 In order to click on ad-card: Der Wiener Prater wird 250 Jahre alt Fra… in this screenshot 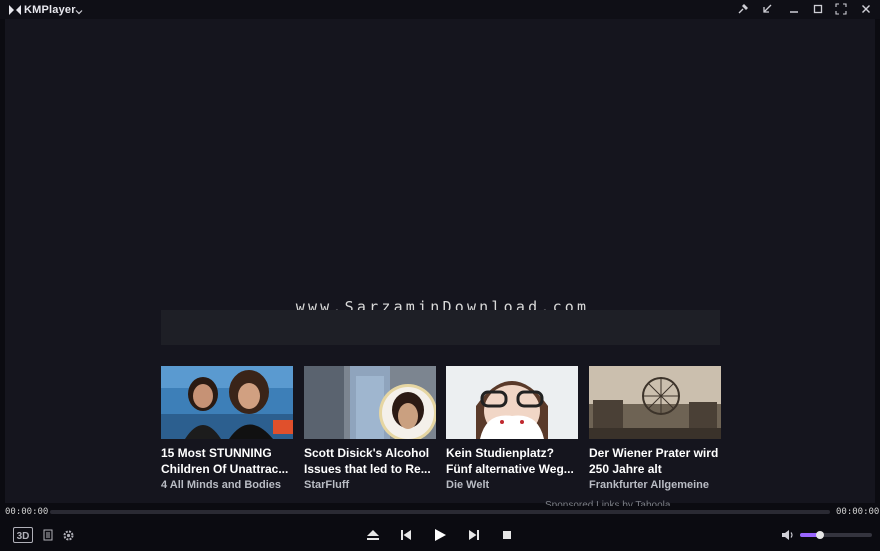, I will do `click(655, 429)`.